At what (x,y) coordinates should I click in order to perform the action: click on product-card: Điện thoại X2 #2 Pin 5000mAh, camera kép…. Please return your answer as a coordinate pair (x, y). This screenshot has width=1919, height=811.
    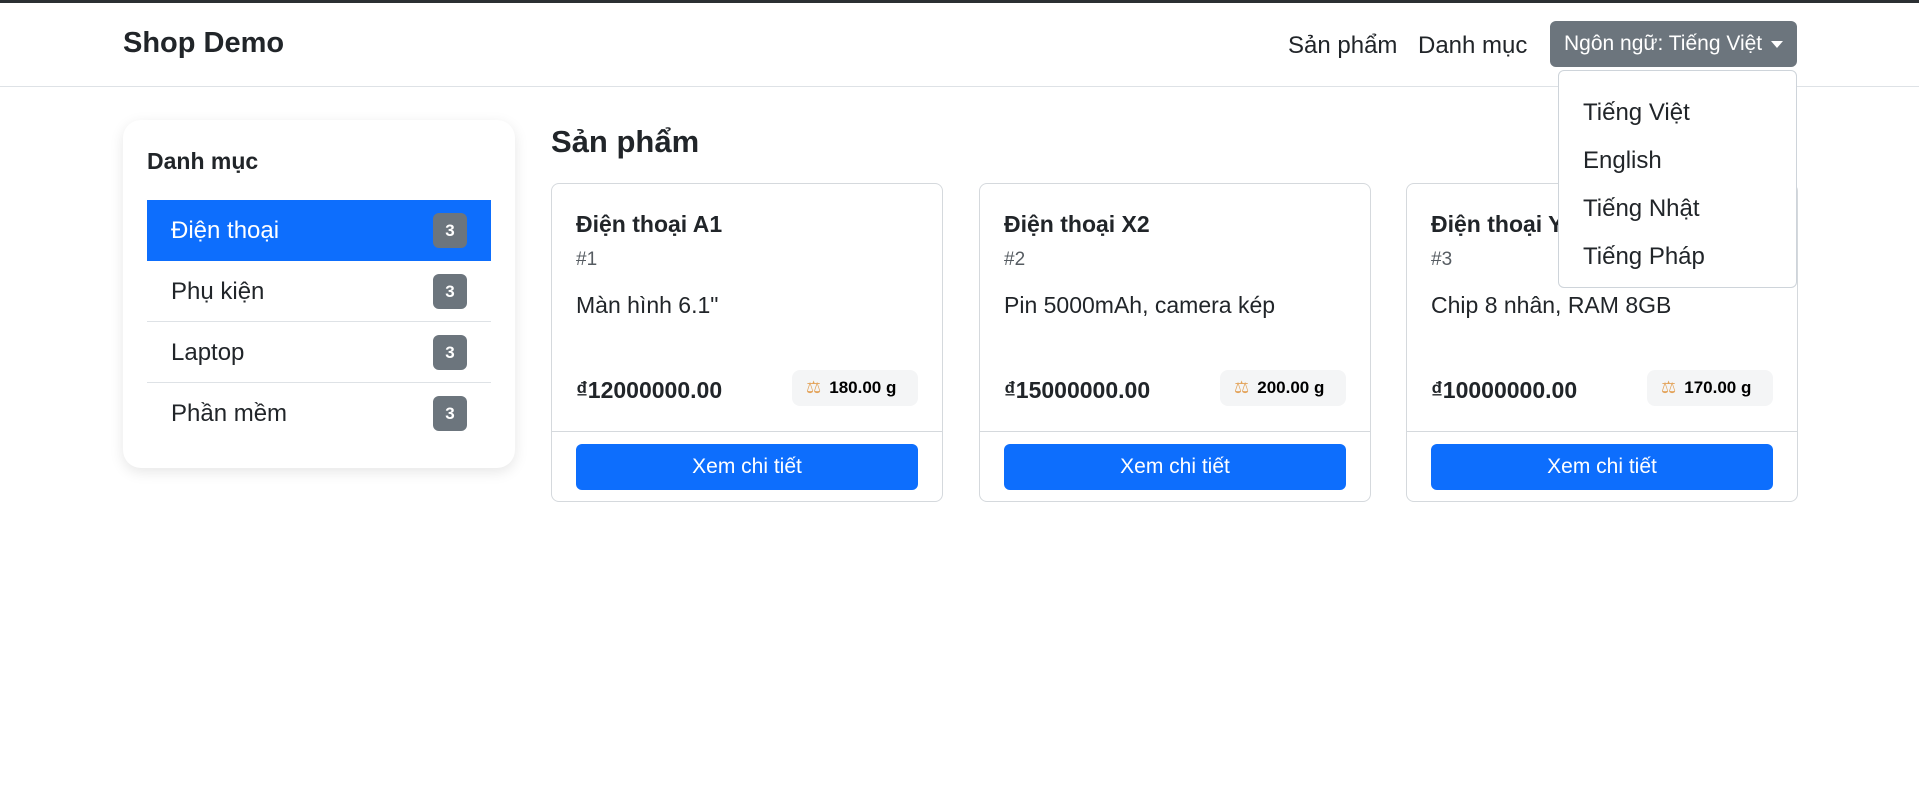
    Looking at the image, I should click on (1175, 342).